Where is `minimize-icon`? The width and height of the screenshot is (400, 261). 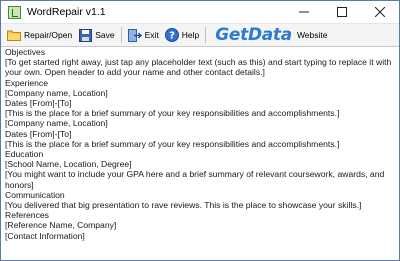 minimize-icon is located at coordinates (304, 12).